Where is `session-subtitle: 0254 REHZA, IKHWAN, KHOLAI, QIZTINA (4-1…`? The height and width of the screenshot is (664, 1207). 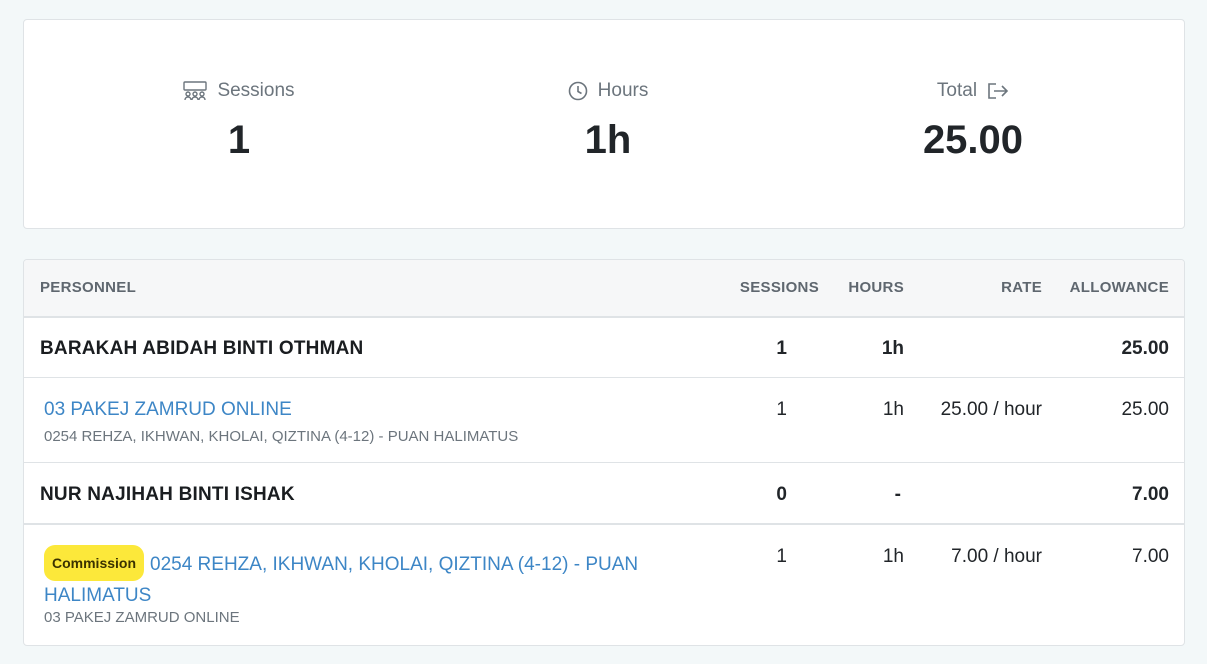 session-subtitle: 0254 REHZA, IKHWAN, KHOLAI, QIZTINA (4-1… is located at coordinates (281, 436).